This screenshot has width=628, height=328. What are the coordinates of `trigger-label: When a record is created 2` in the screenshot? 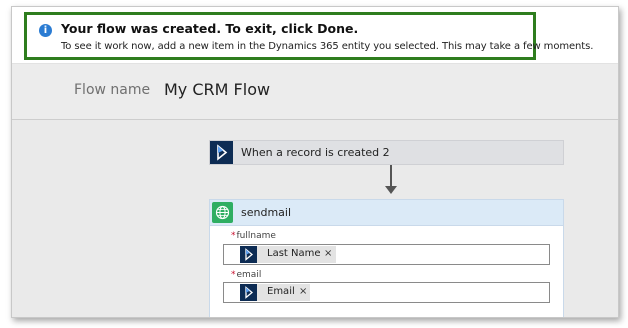 It's located at (315, 152).